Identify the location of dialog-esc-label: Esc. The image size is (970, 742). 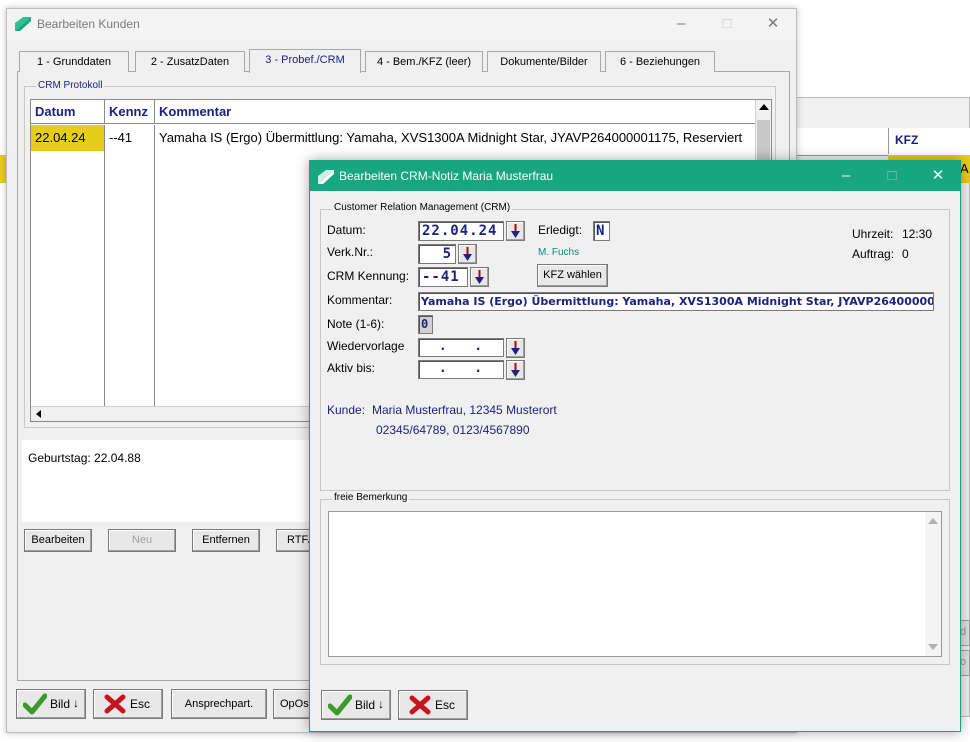
(445, 705).